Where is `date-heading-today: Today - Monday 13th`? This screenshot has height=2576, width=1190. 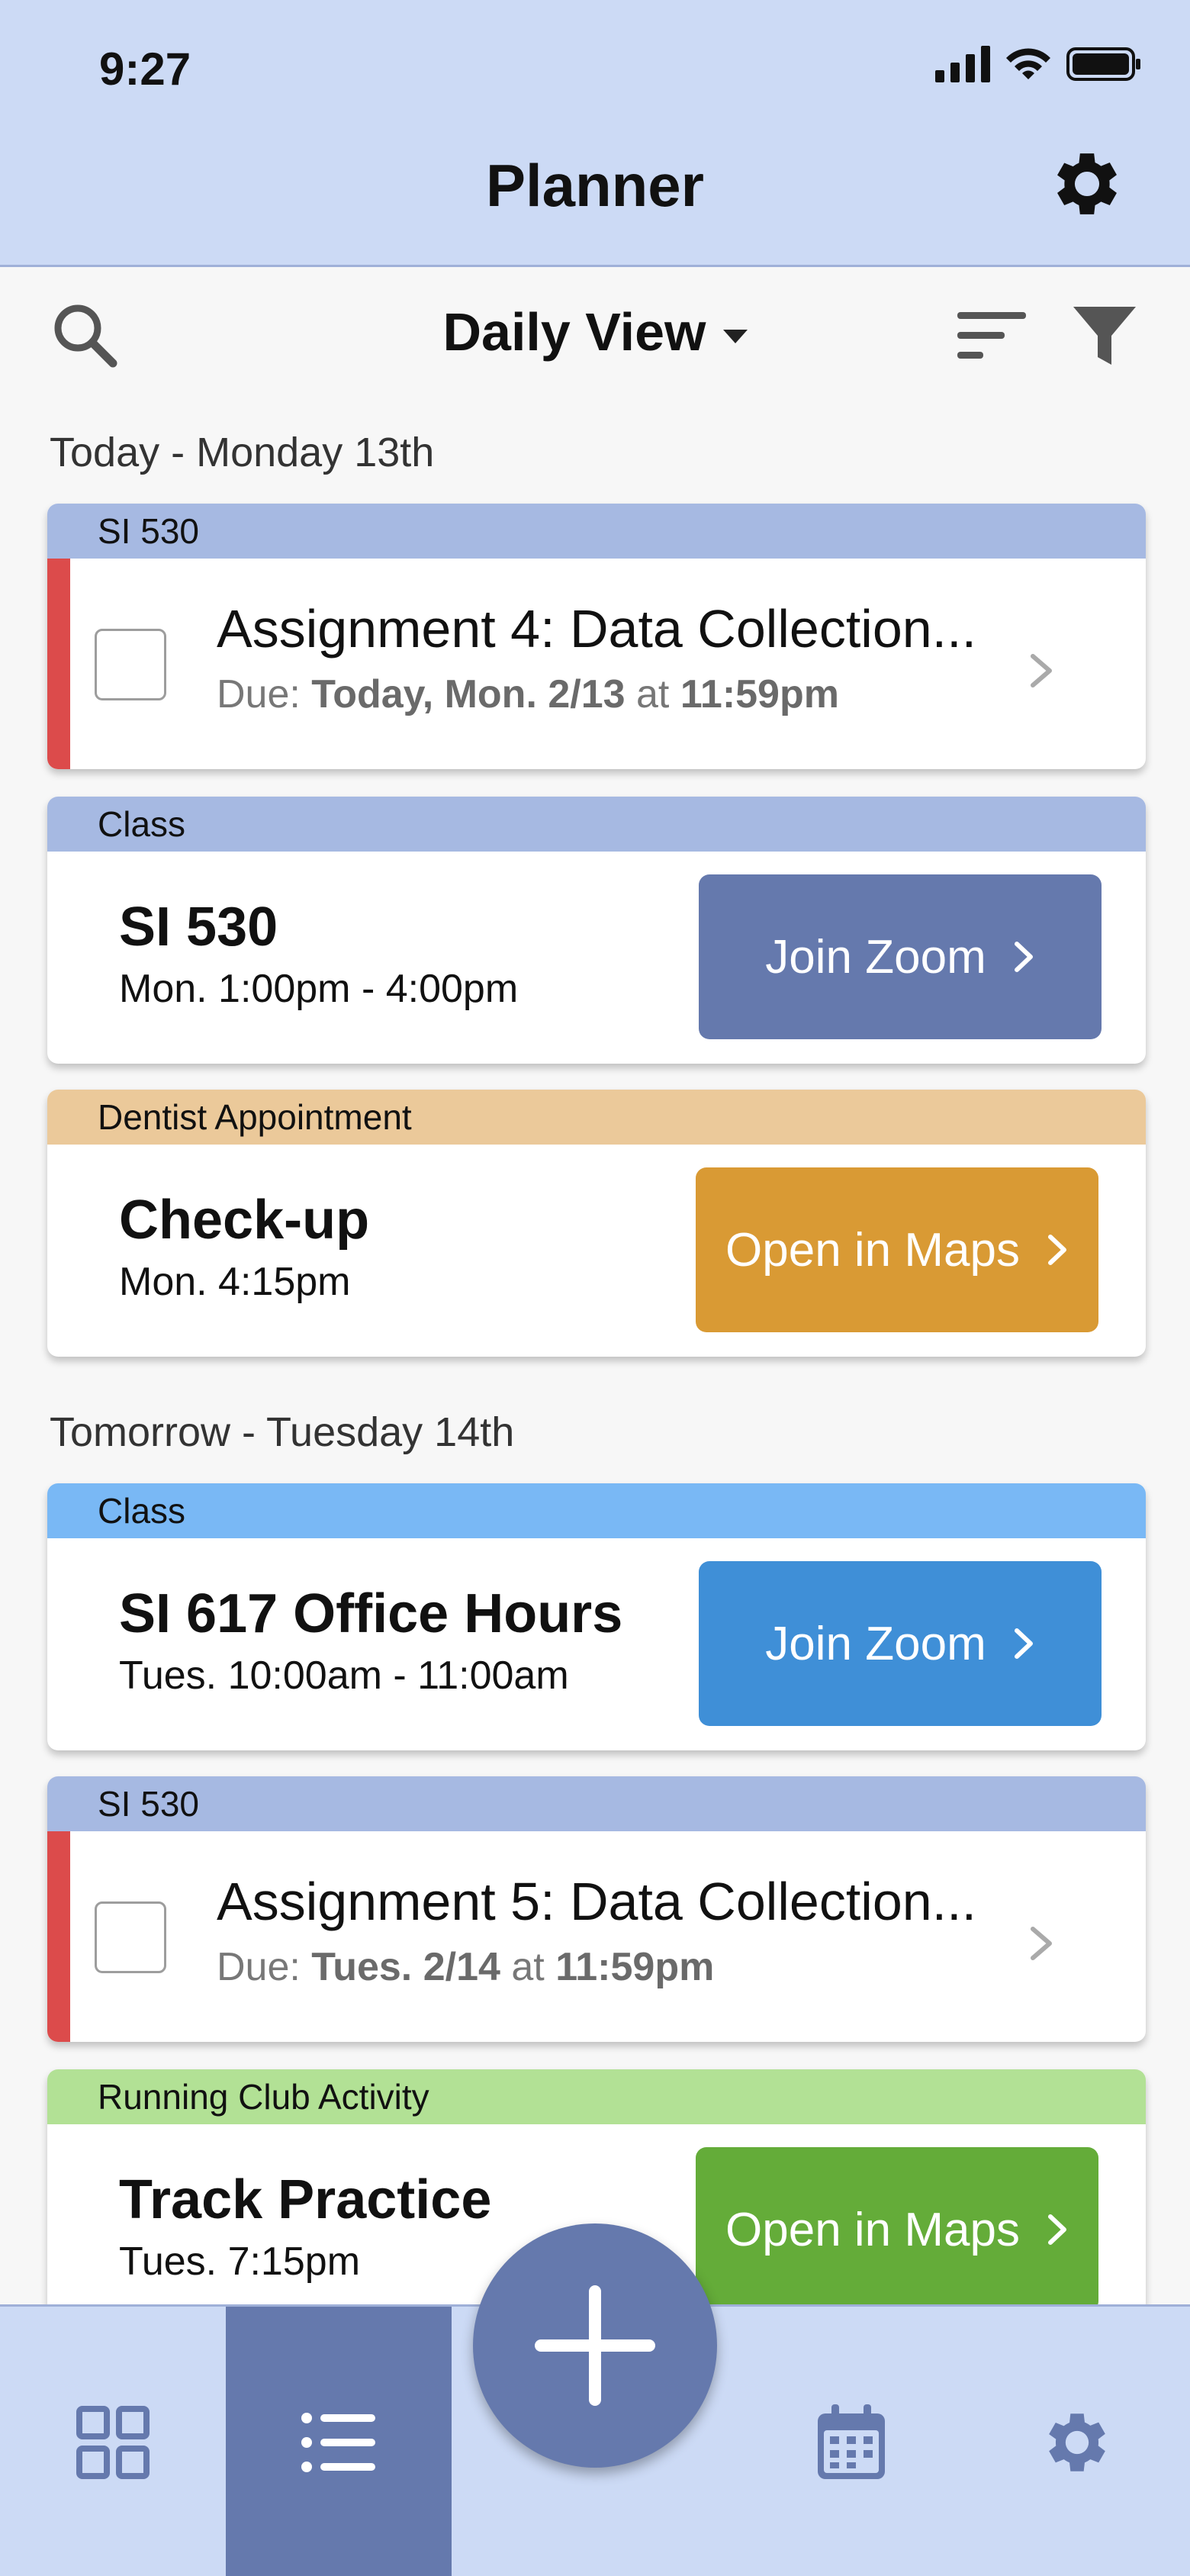
date-heading-today: Today - Monday 13th is located at coordinates (242, 452).